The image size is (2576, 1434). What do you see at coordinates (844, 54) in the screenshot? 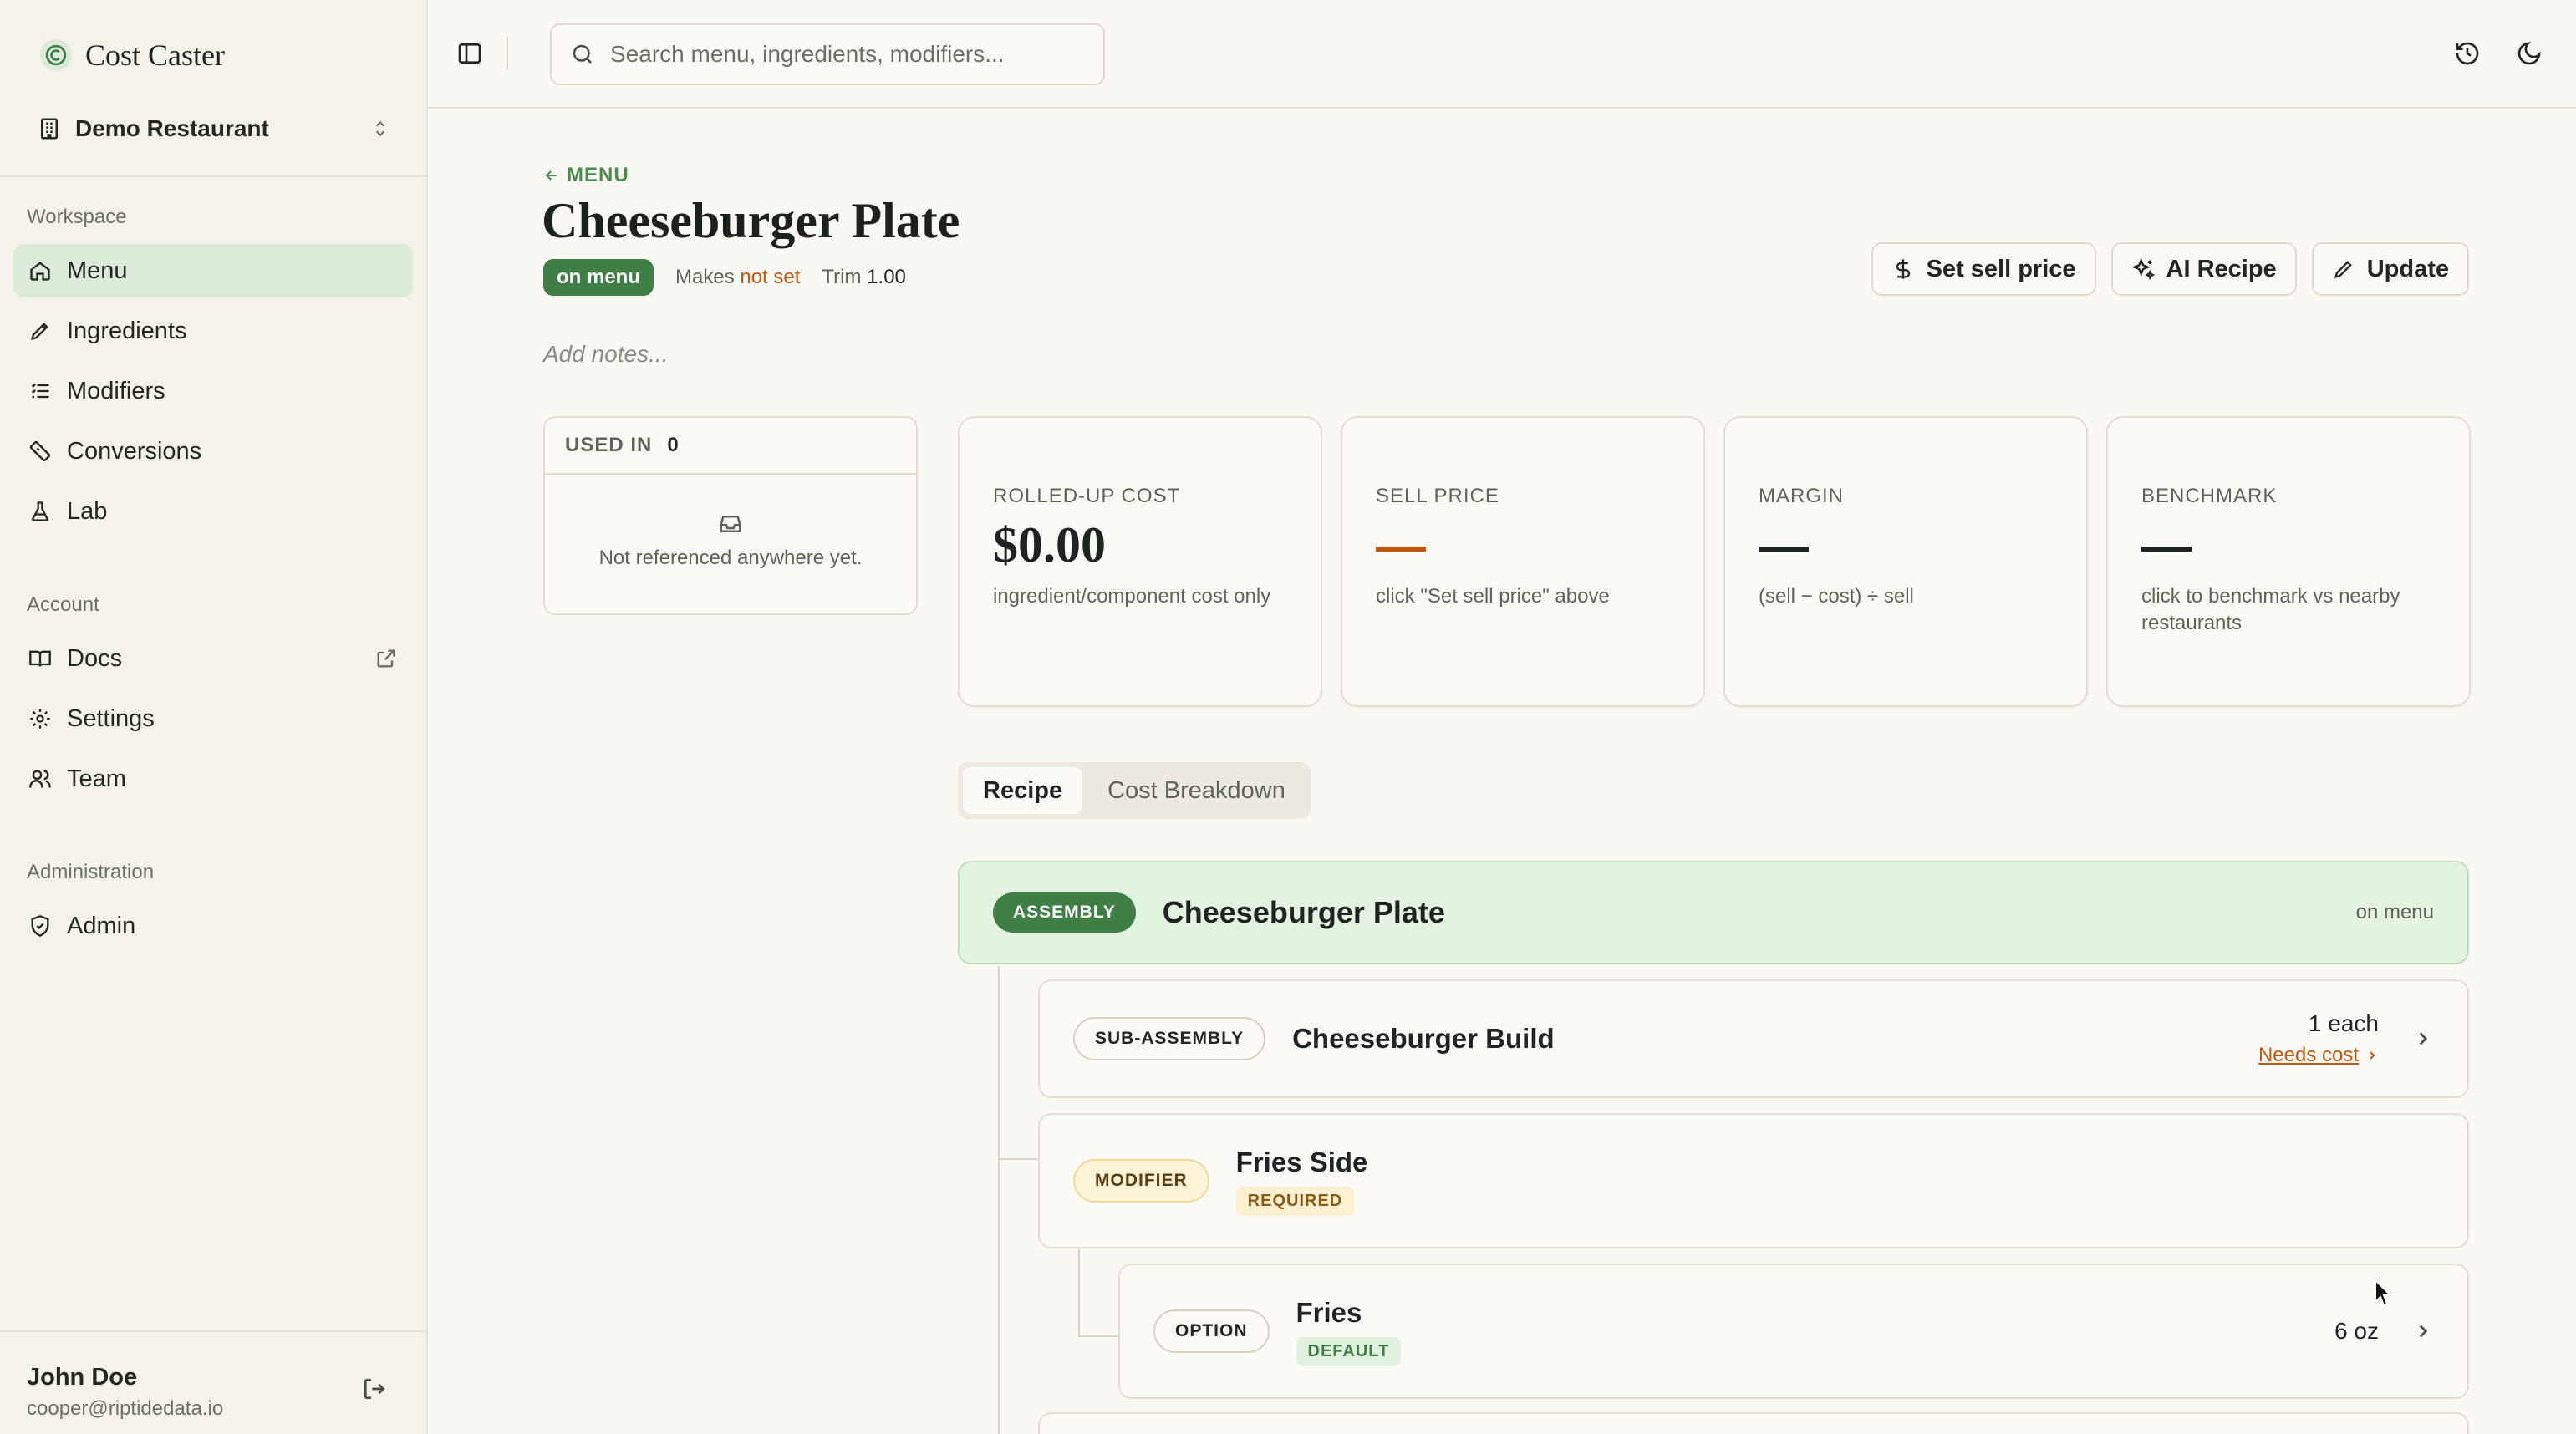
I see `search-input` at bounding box center [844, 54].